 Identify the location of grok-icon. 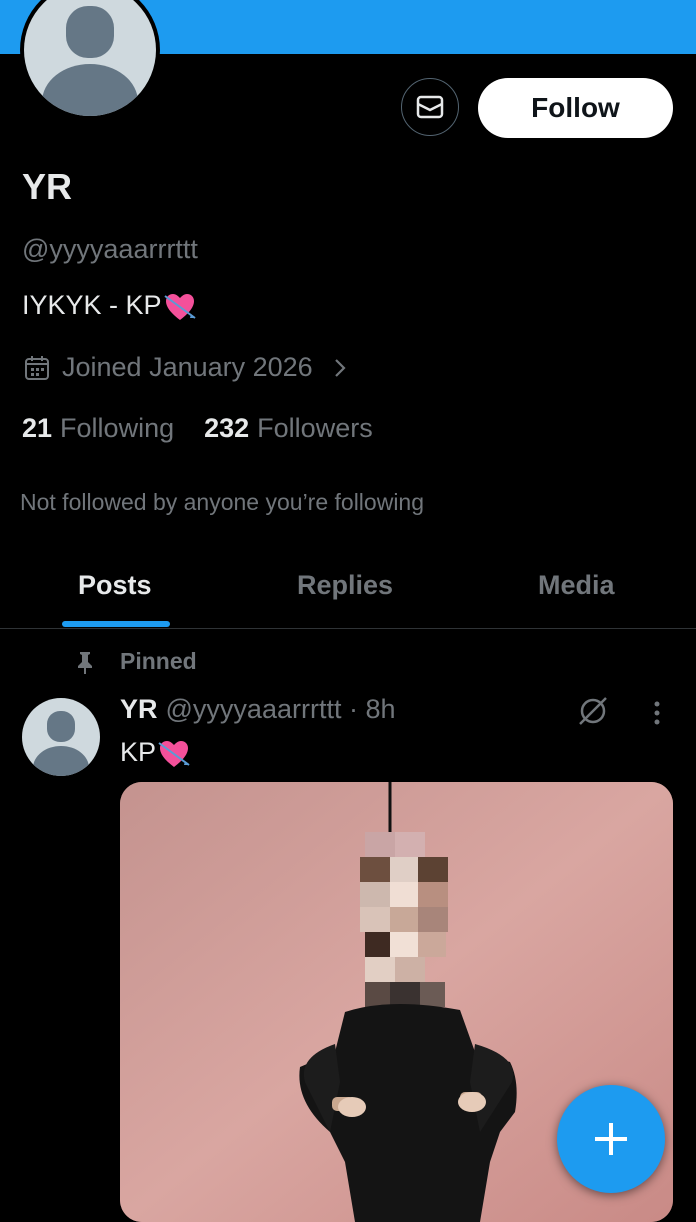
(593, 711).